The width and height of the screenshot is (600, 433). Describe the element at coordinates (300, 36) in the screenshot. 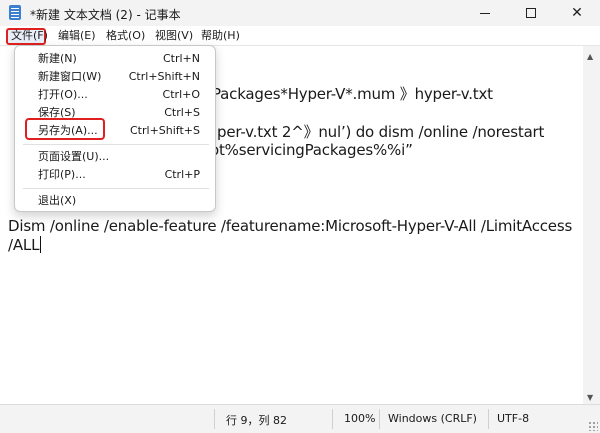

I see `menu-bar: 文件(F) 编辑(E) 格式(O) 视图(V) 帮助(H)` at that location.